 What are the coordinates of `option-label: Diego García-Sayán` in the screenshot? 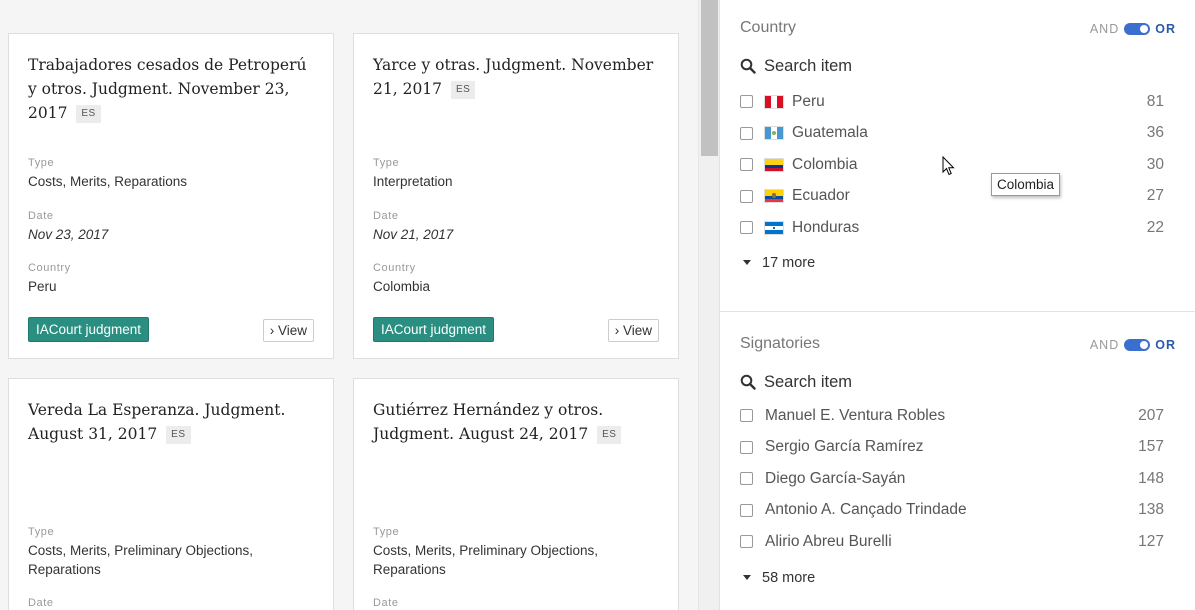 It's located at (835, 478).